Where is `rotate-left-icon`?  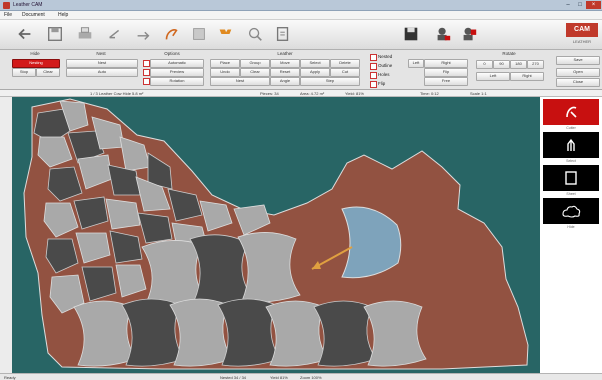 rotate-left-icon is located at coordinates (115, 34).